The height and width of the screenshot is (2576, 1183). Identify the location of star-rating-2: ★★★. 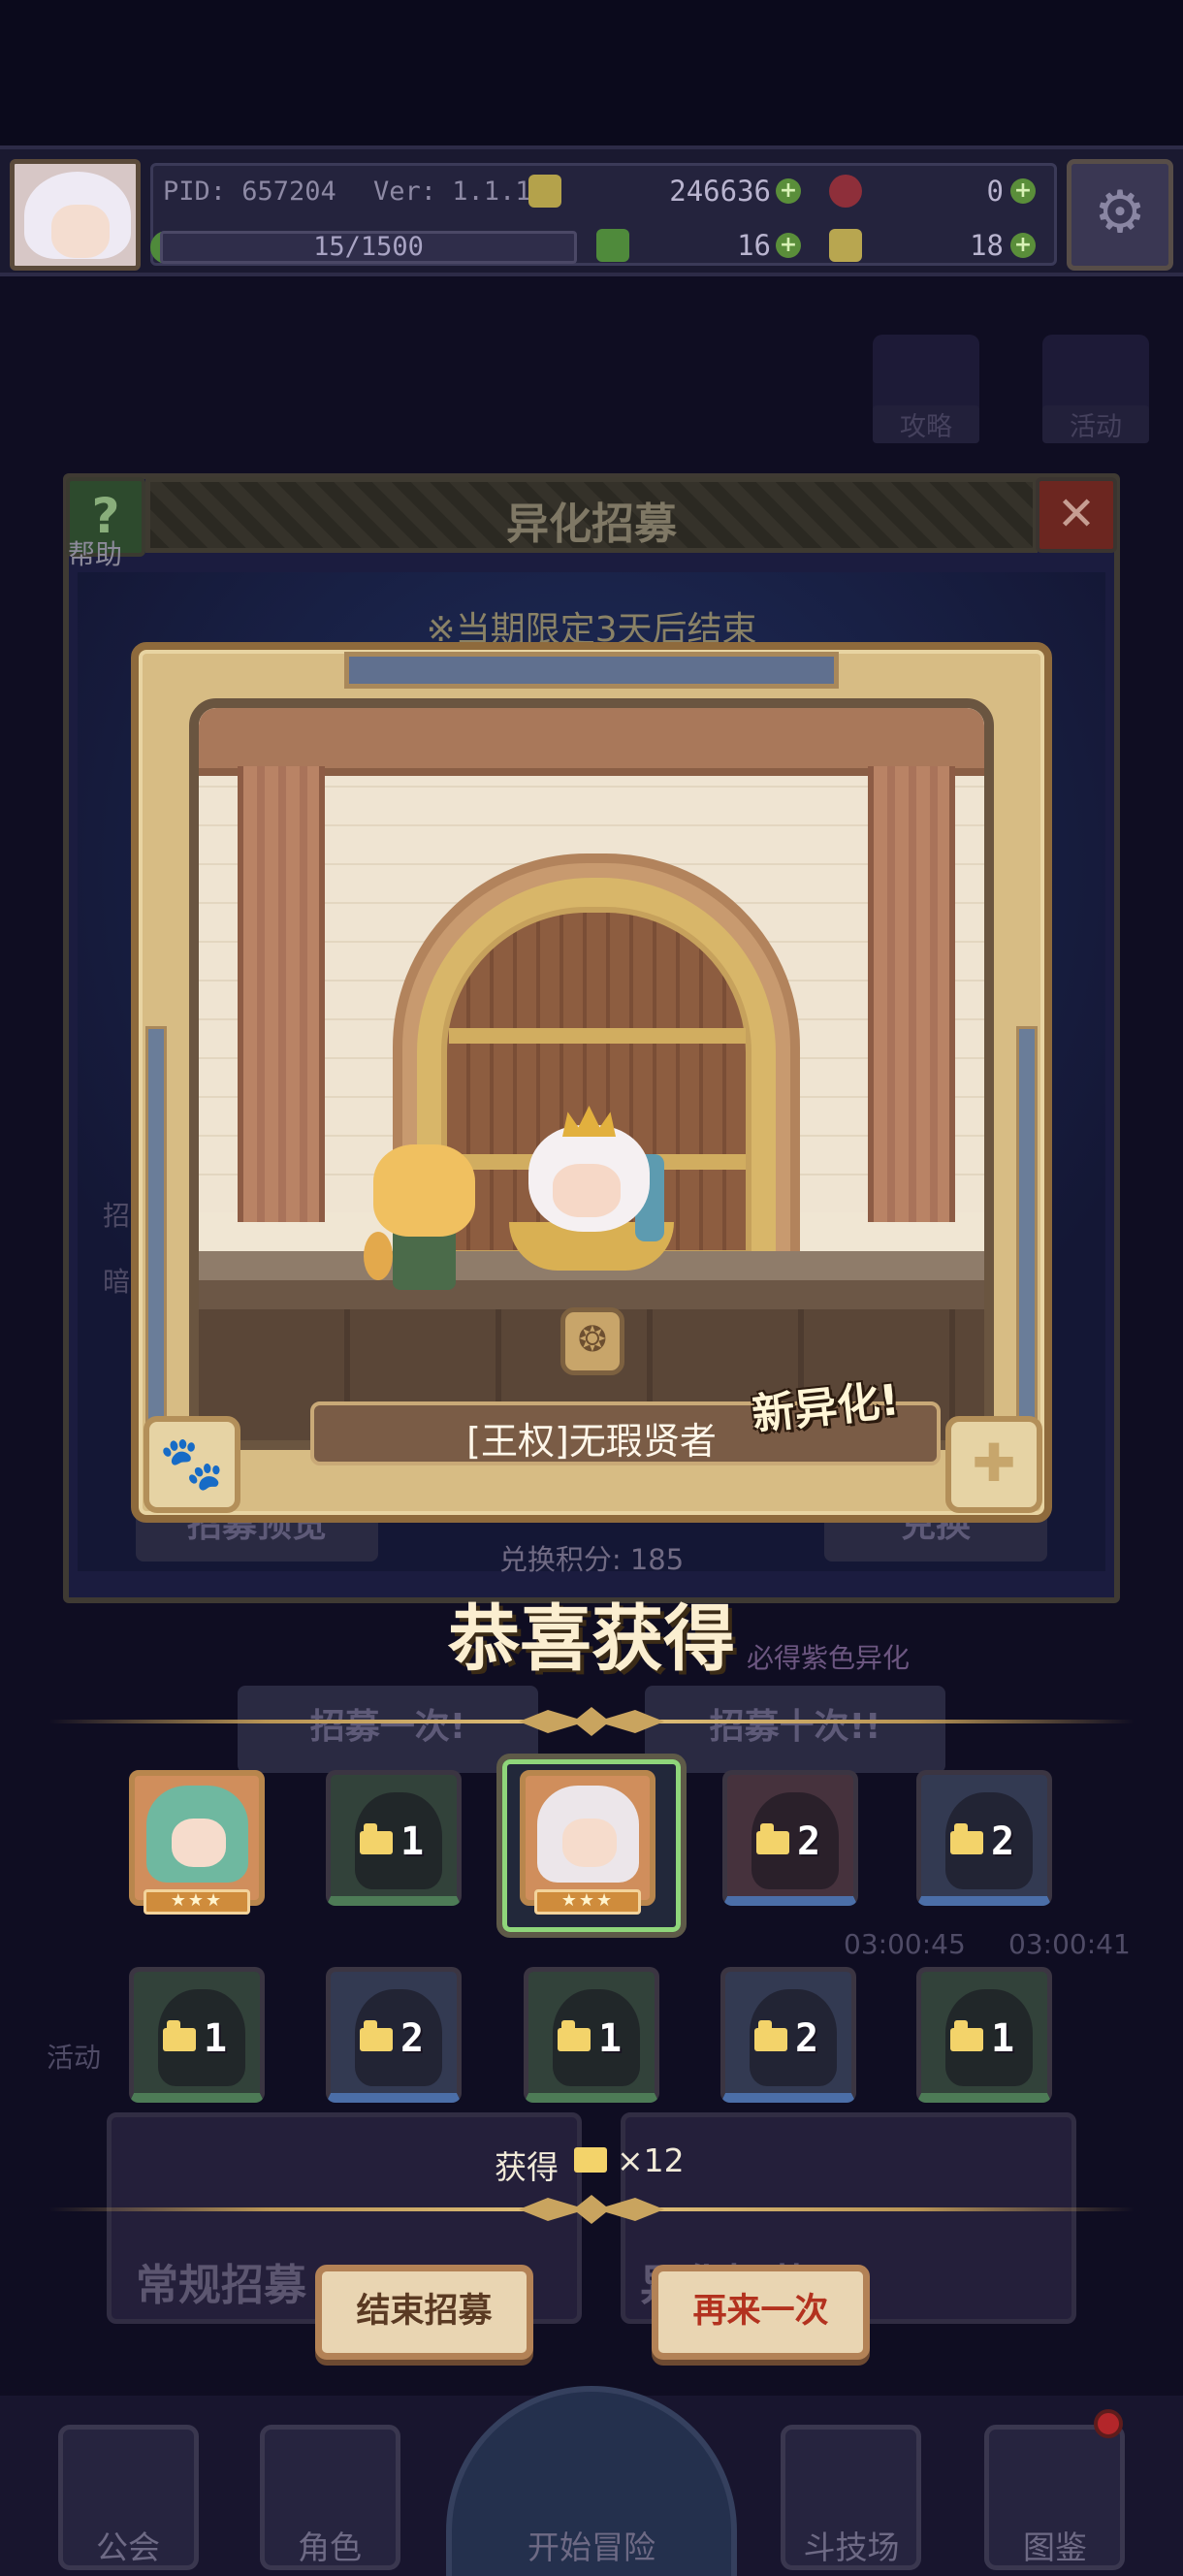
(587, 1902).